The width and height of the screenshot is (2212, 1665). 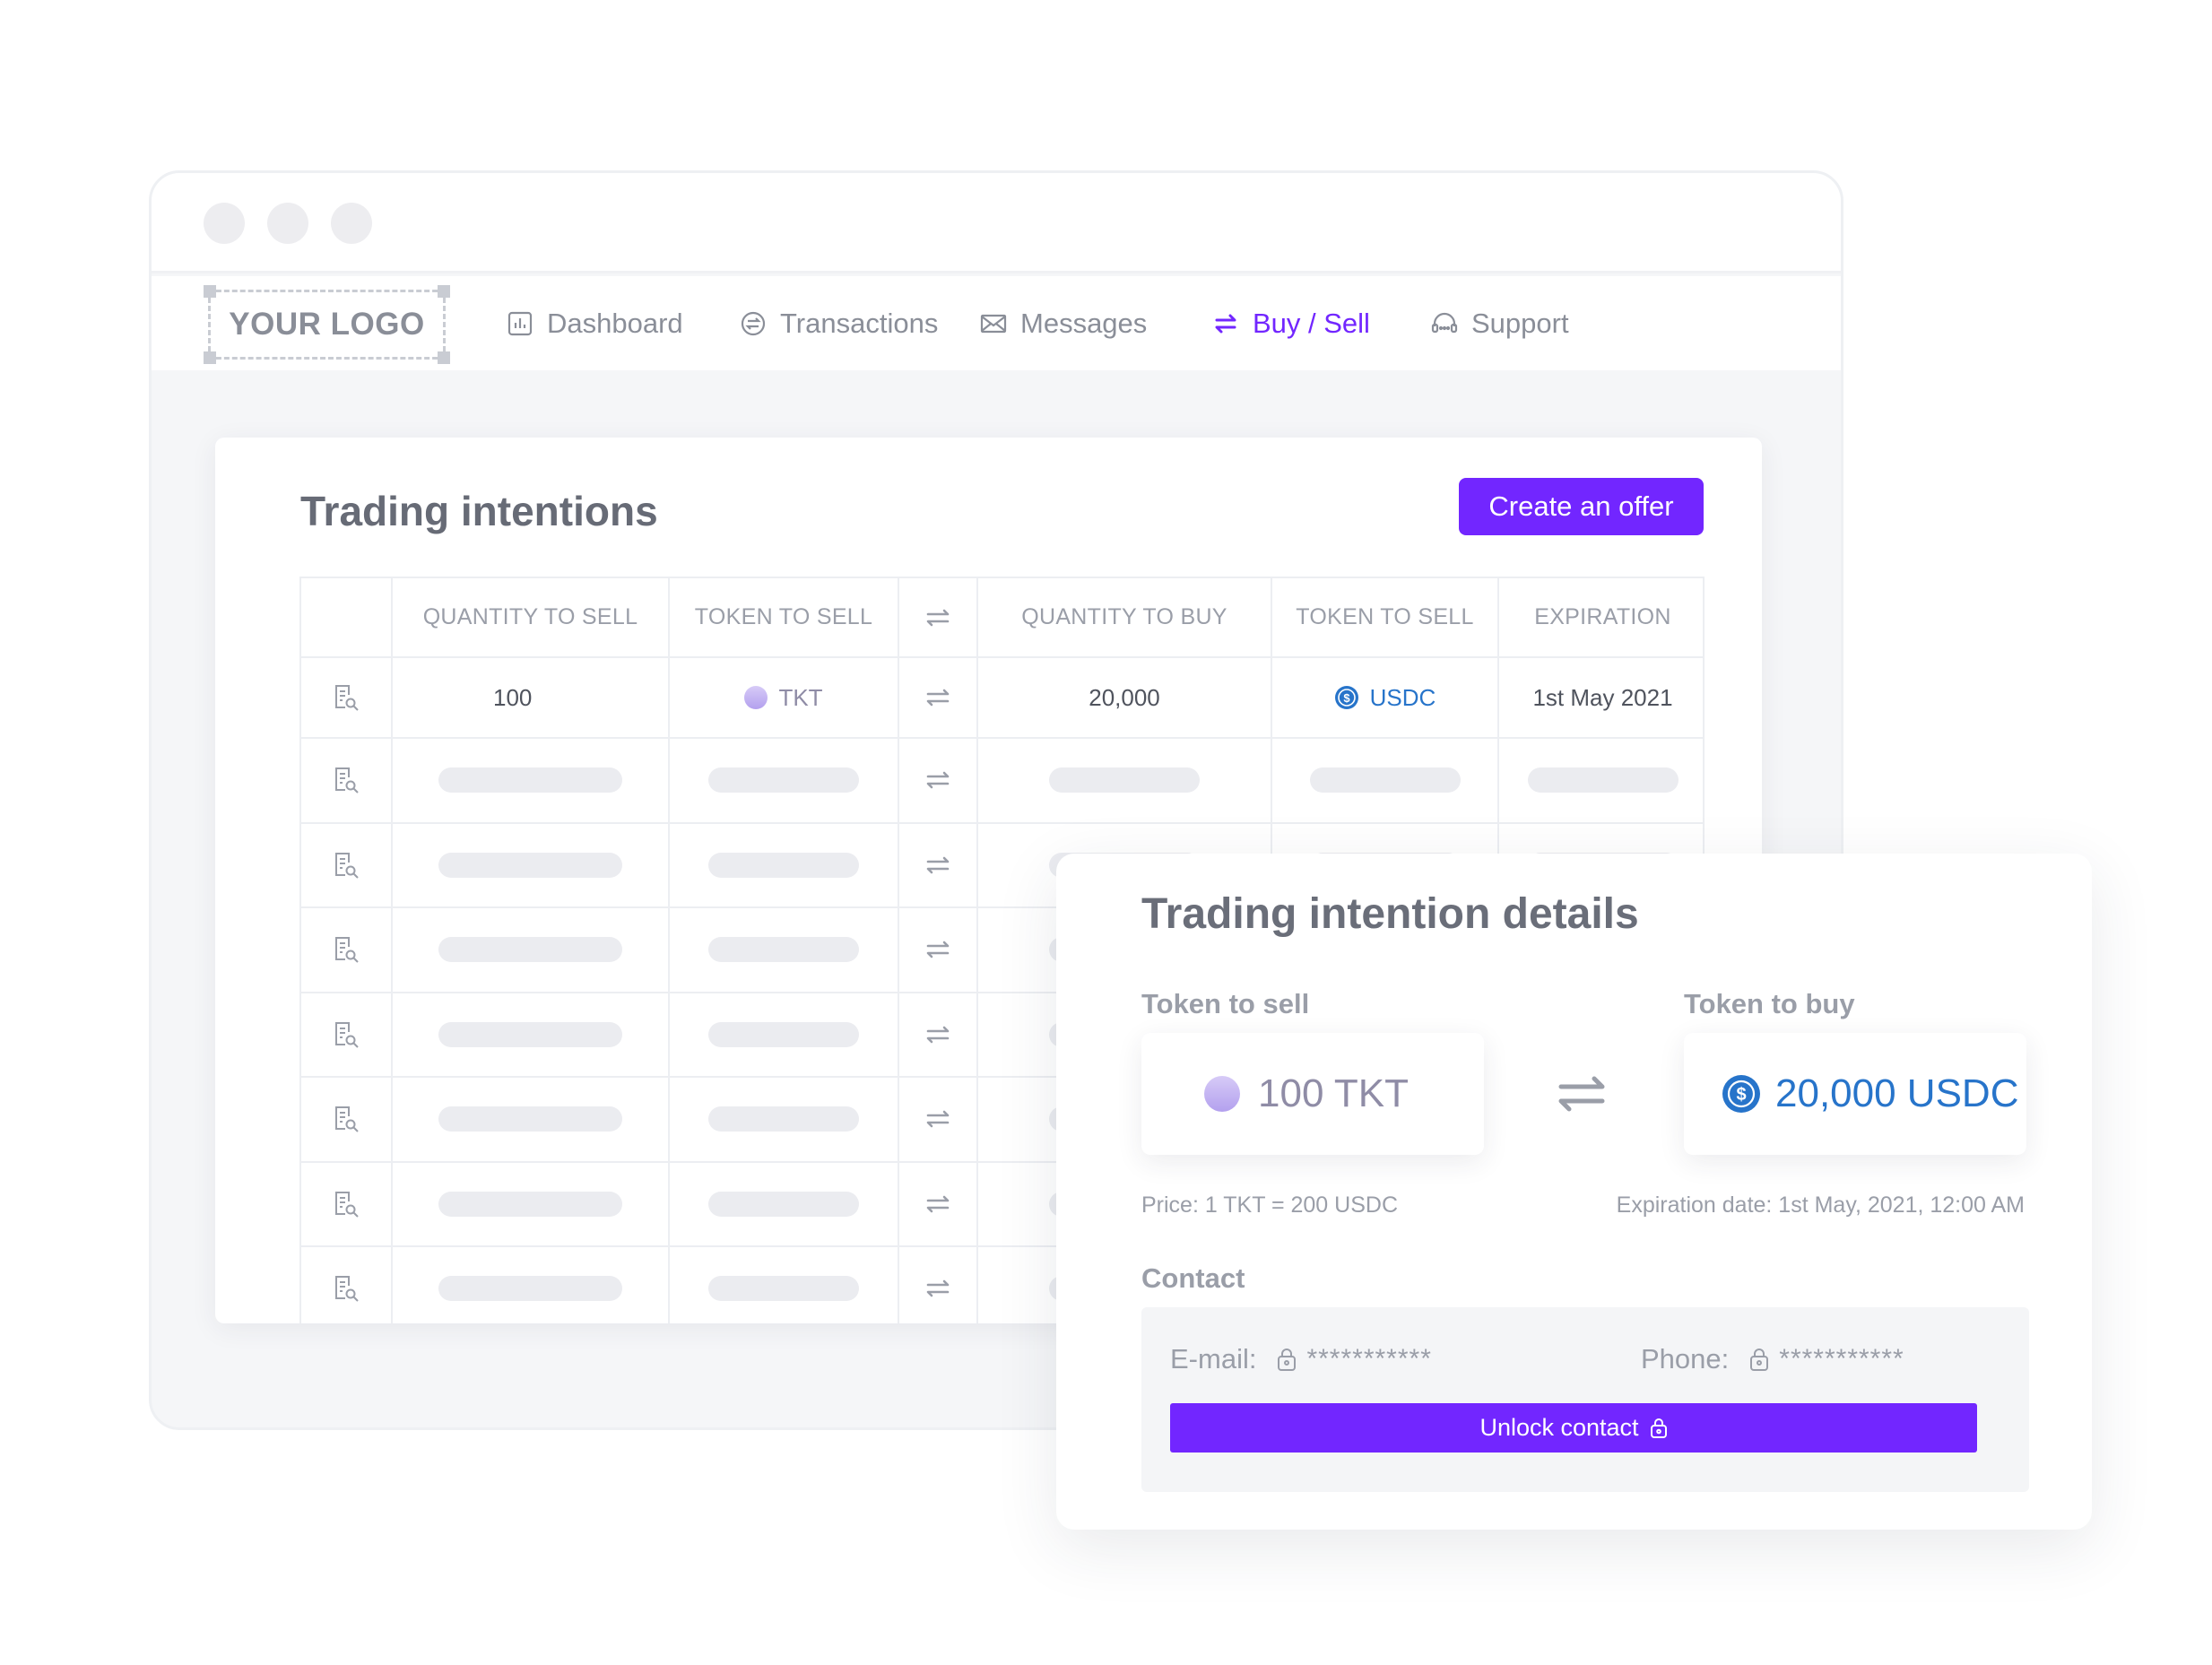 I want to click on nav-label: Dashboard, so click(x=615, y=323).